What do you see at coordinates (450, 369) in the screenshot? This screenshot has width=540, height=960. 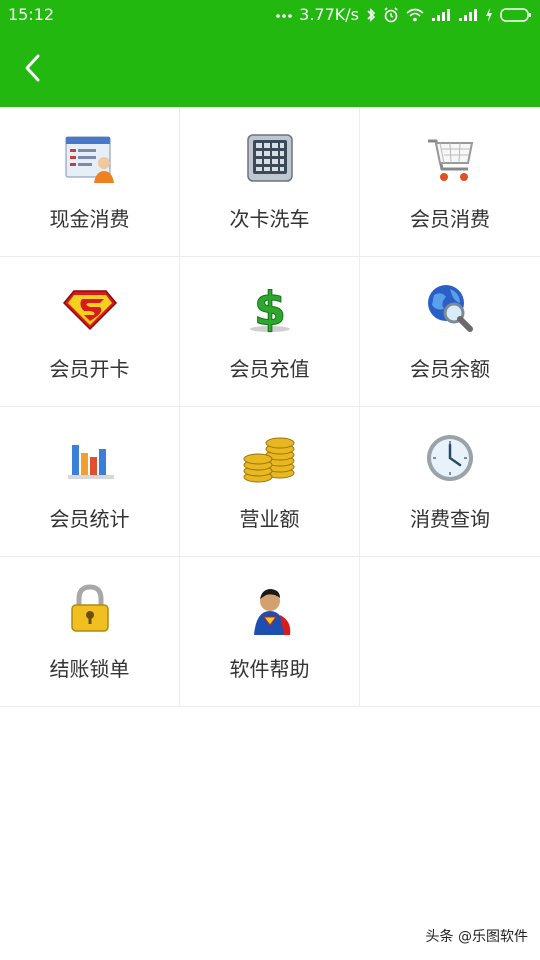 I see `menu-item-label: 会员余额` at bounding box center [450, 369].